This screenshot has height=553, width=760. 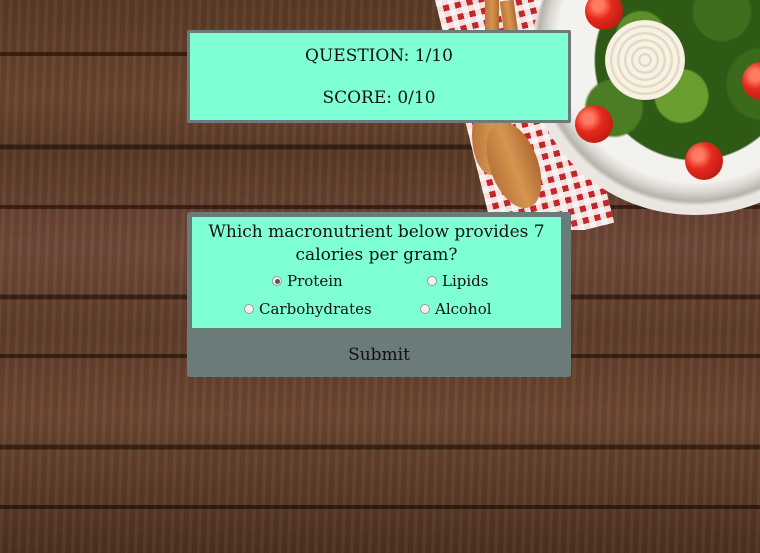 What do you see at coordinates (277, 281) in the screenshot?
I see `option-protein-radio` at bounding box center [277, 281].